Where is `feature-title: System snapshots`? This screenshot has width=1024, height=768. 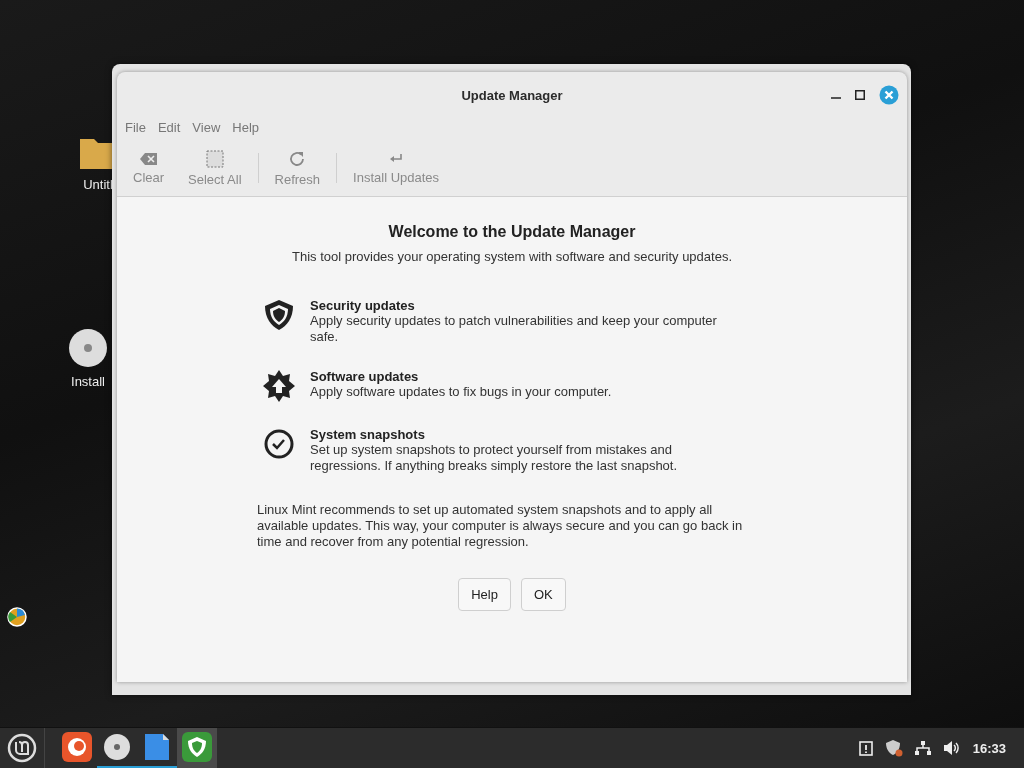
feature-title: System snapshots is located at coordinates (368, 434).